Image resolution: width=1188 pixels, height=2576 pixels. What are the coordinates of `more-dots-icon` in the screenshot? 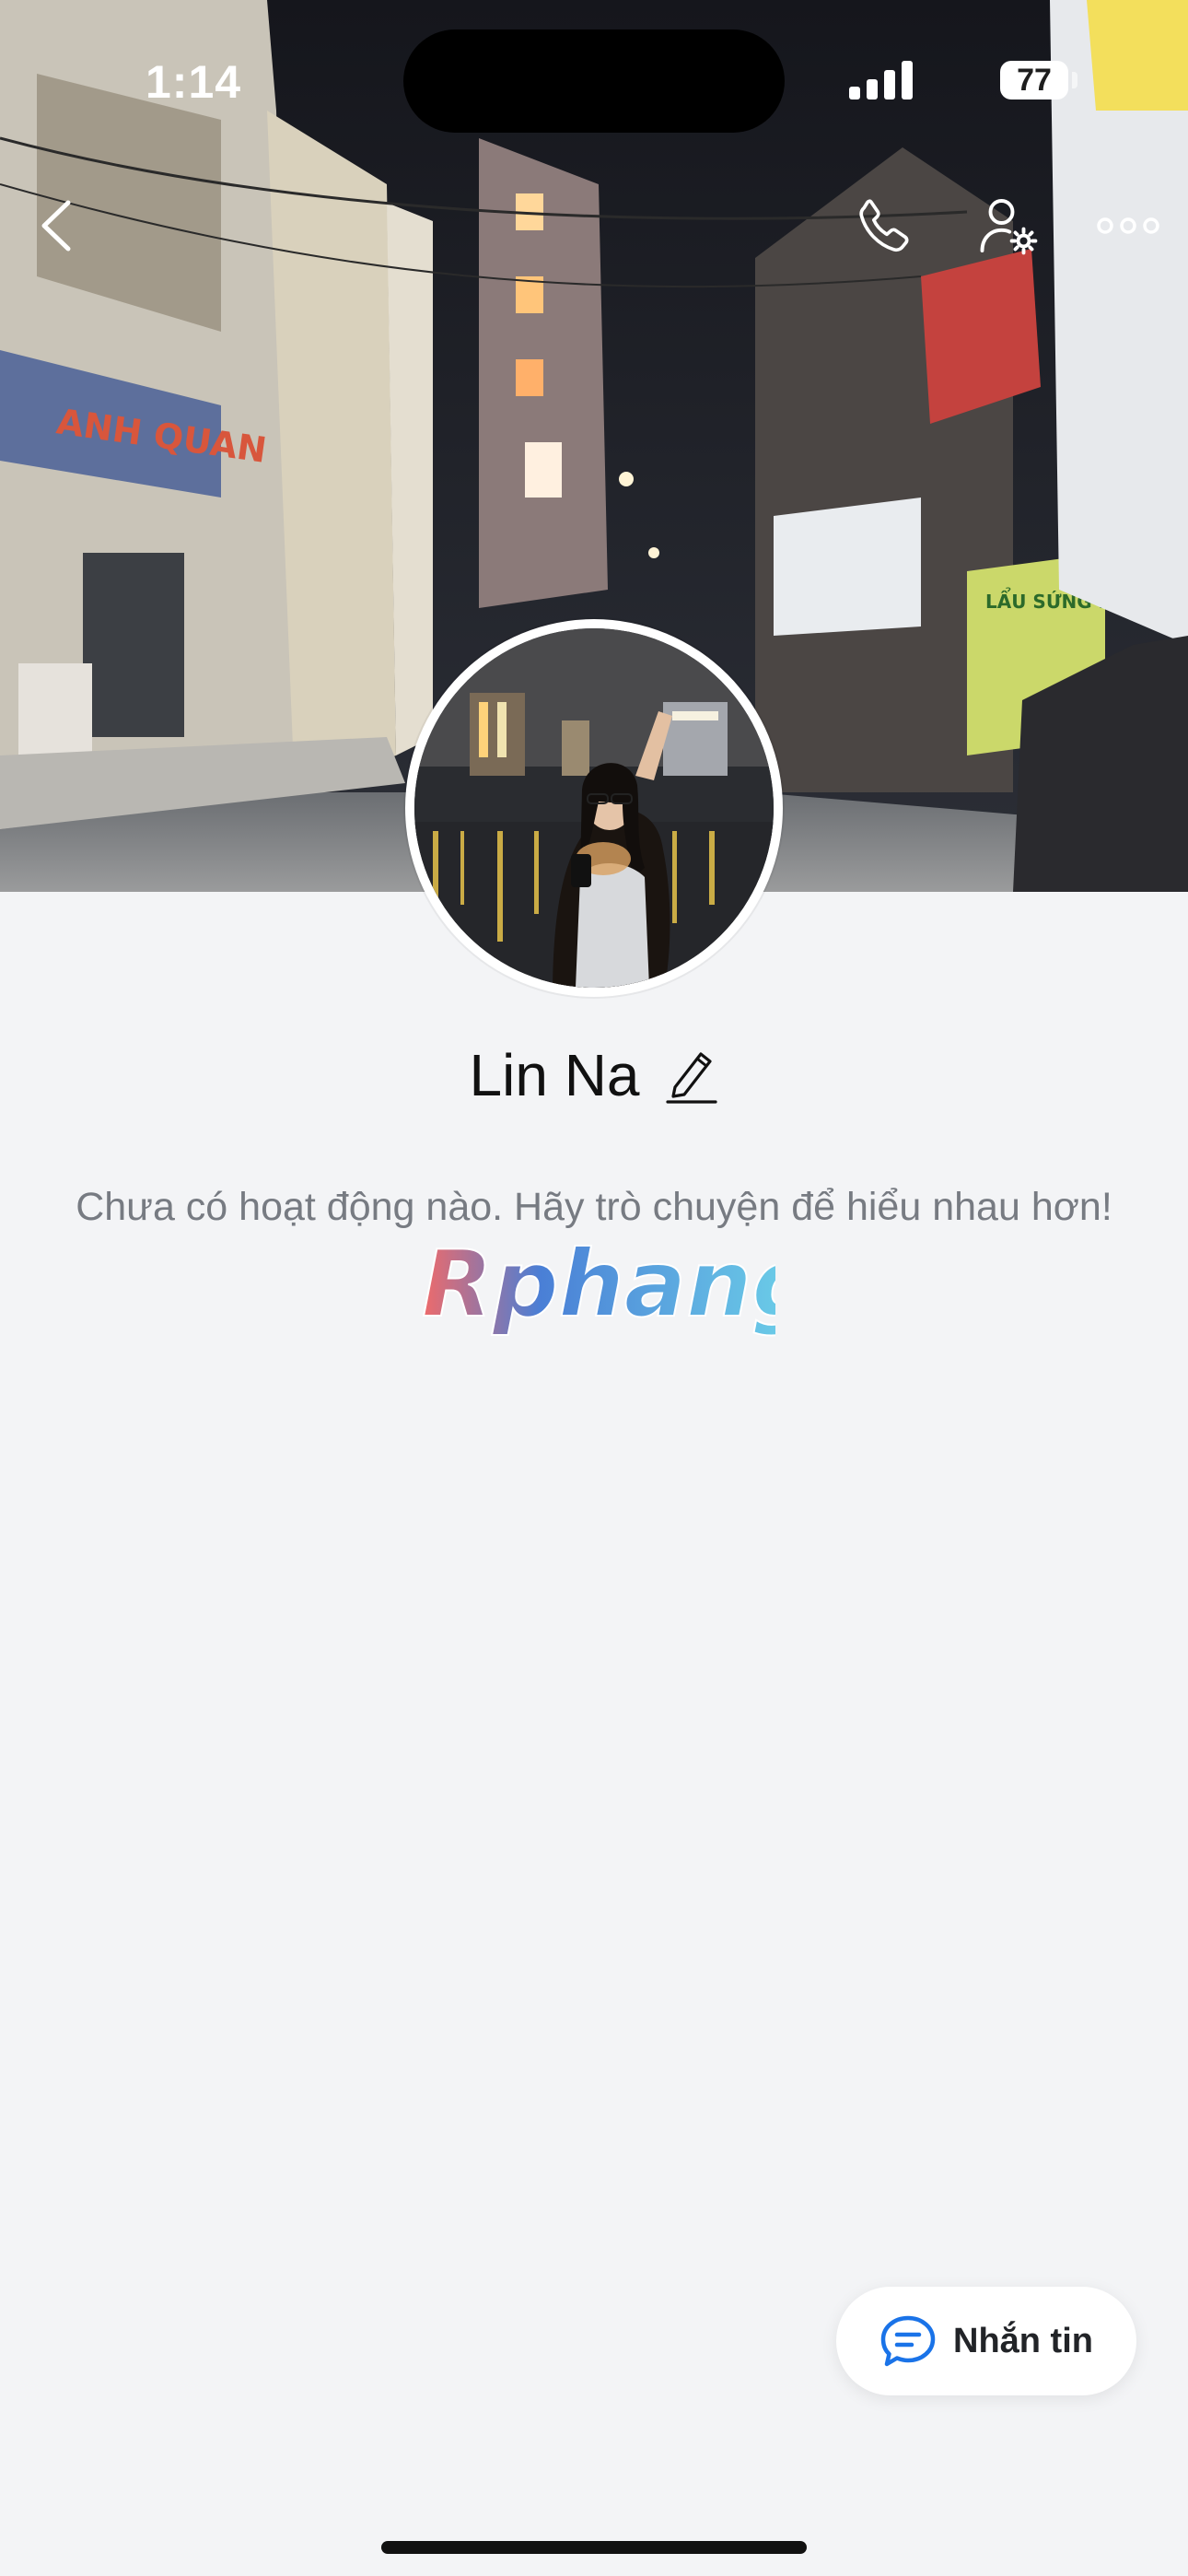 It's located at (1128, 225).